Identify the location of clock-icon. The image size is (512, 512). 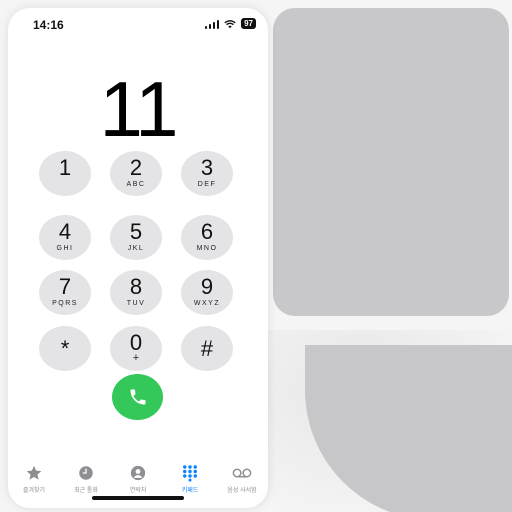
(86, 473).